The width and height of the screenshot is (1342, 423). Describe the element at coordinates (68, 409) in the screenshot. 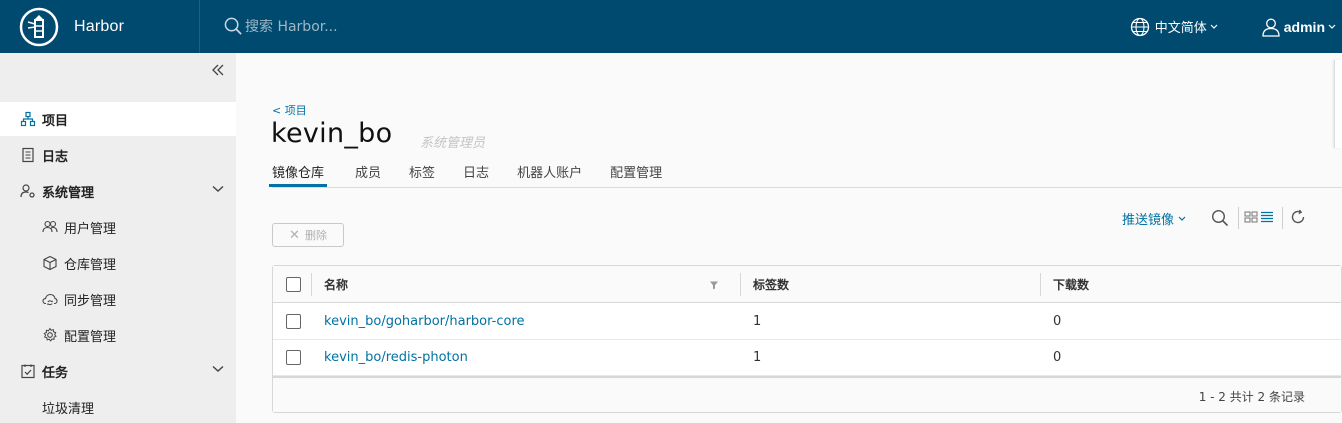

I see `sidebar-item-label: 垃圾清理` at that location.